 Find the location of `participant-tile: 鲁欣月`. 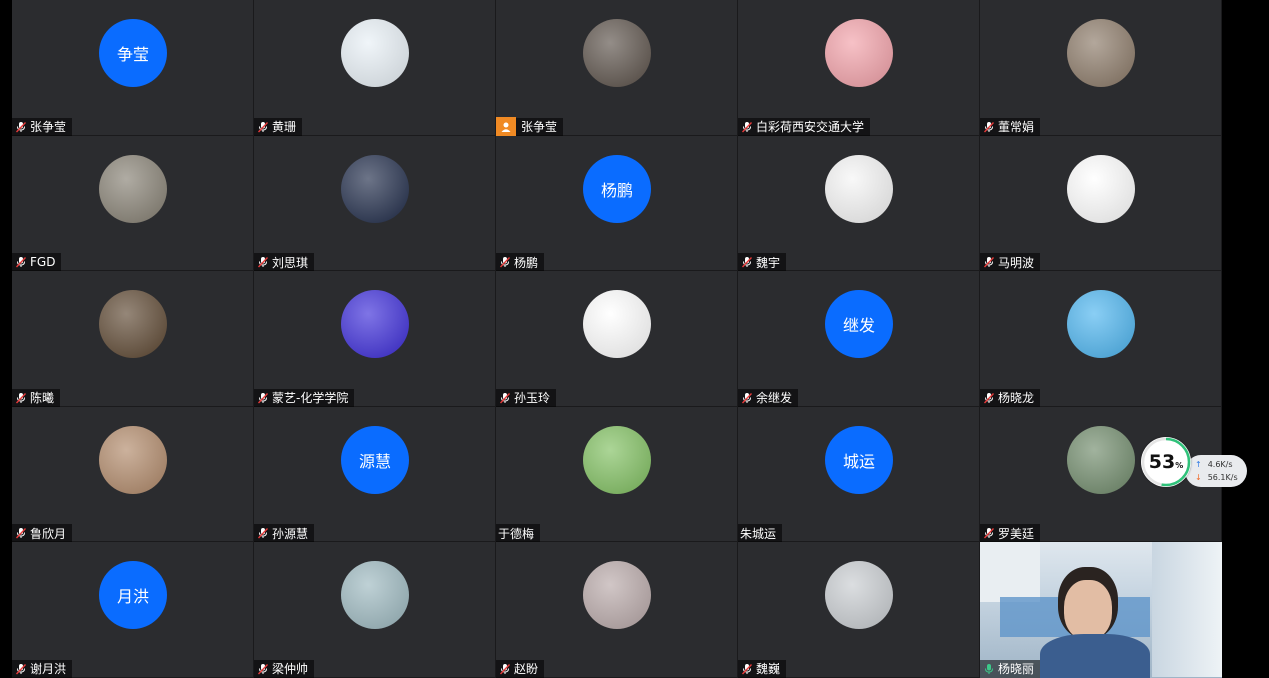

participant-tile: 鲁欣月 is located at coordinates (133, 474).